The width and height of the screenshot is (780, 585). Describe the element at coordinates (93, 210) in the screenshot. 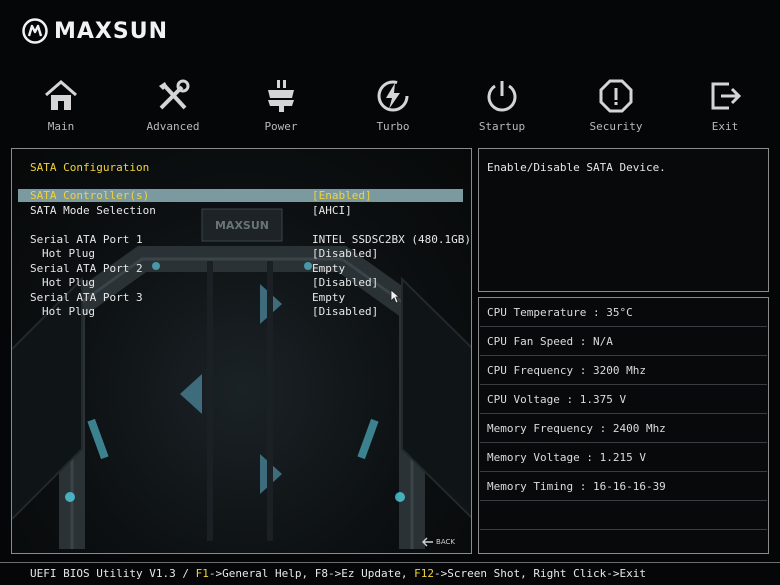

I see `row-label: SATA Mode Selection` at that location.